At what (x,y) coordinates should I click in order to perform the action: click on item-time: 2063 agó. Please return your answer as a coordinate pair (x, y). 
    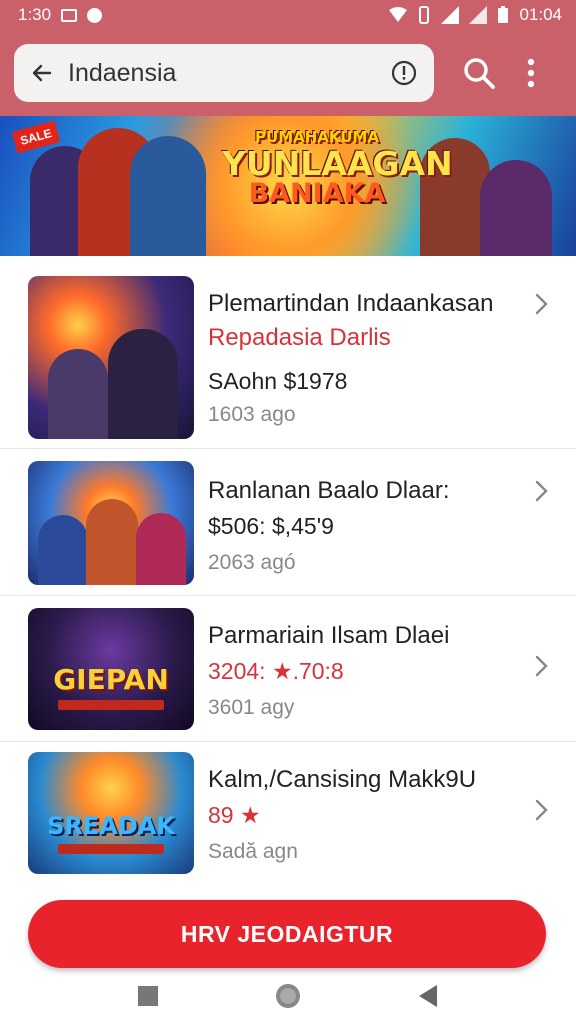
    Looking at the image, I should click on (252, 562).